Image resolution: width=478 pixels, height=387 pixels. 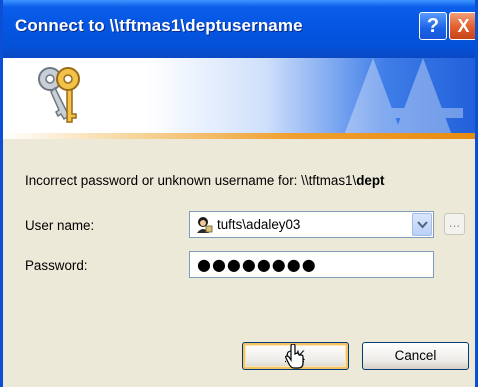 I want to click on password-field: ●●●●●●●●, so click(x=311, y=264).